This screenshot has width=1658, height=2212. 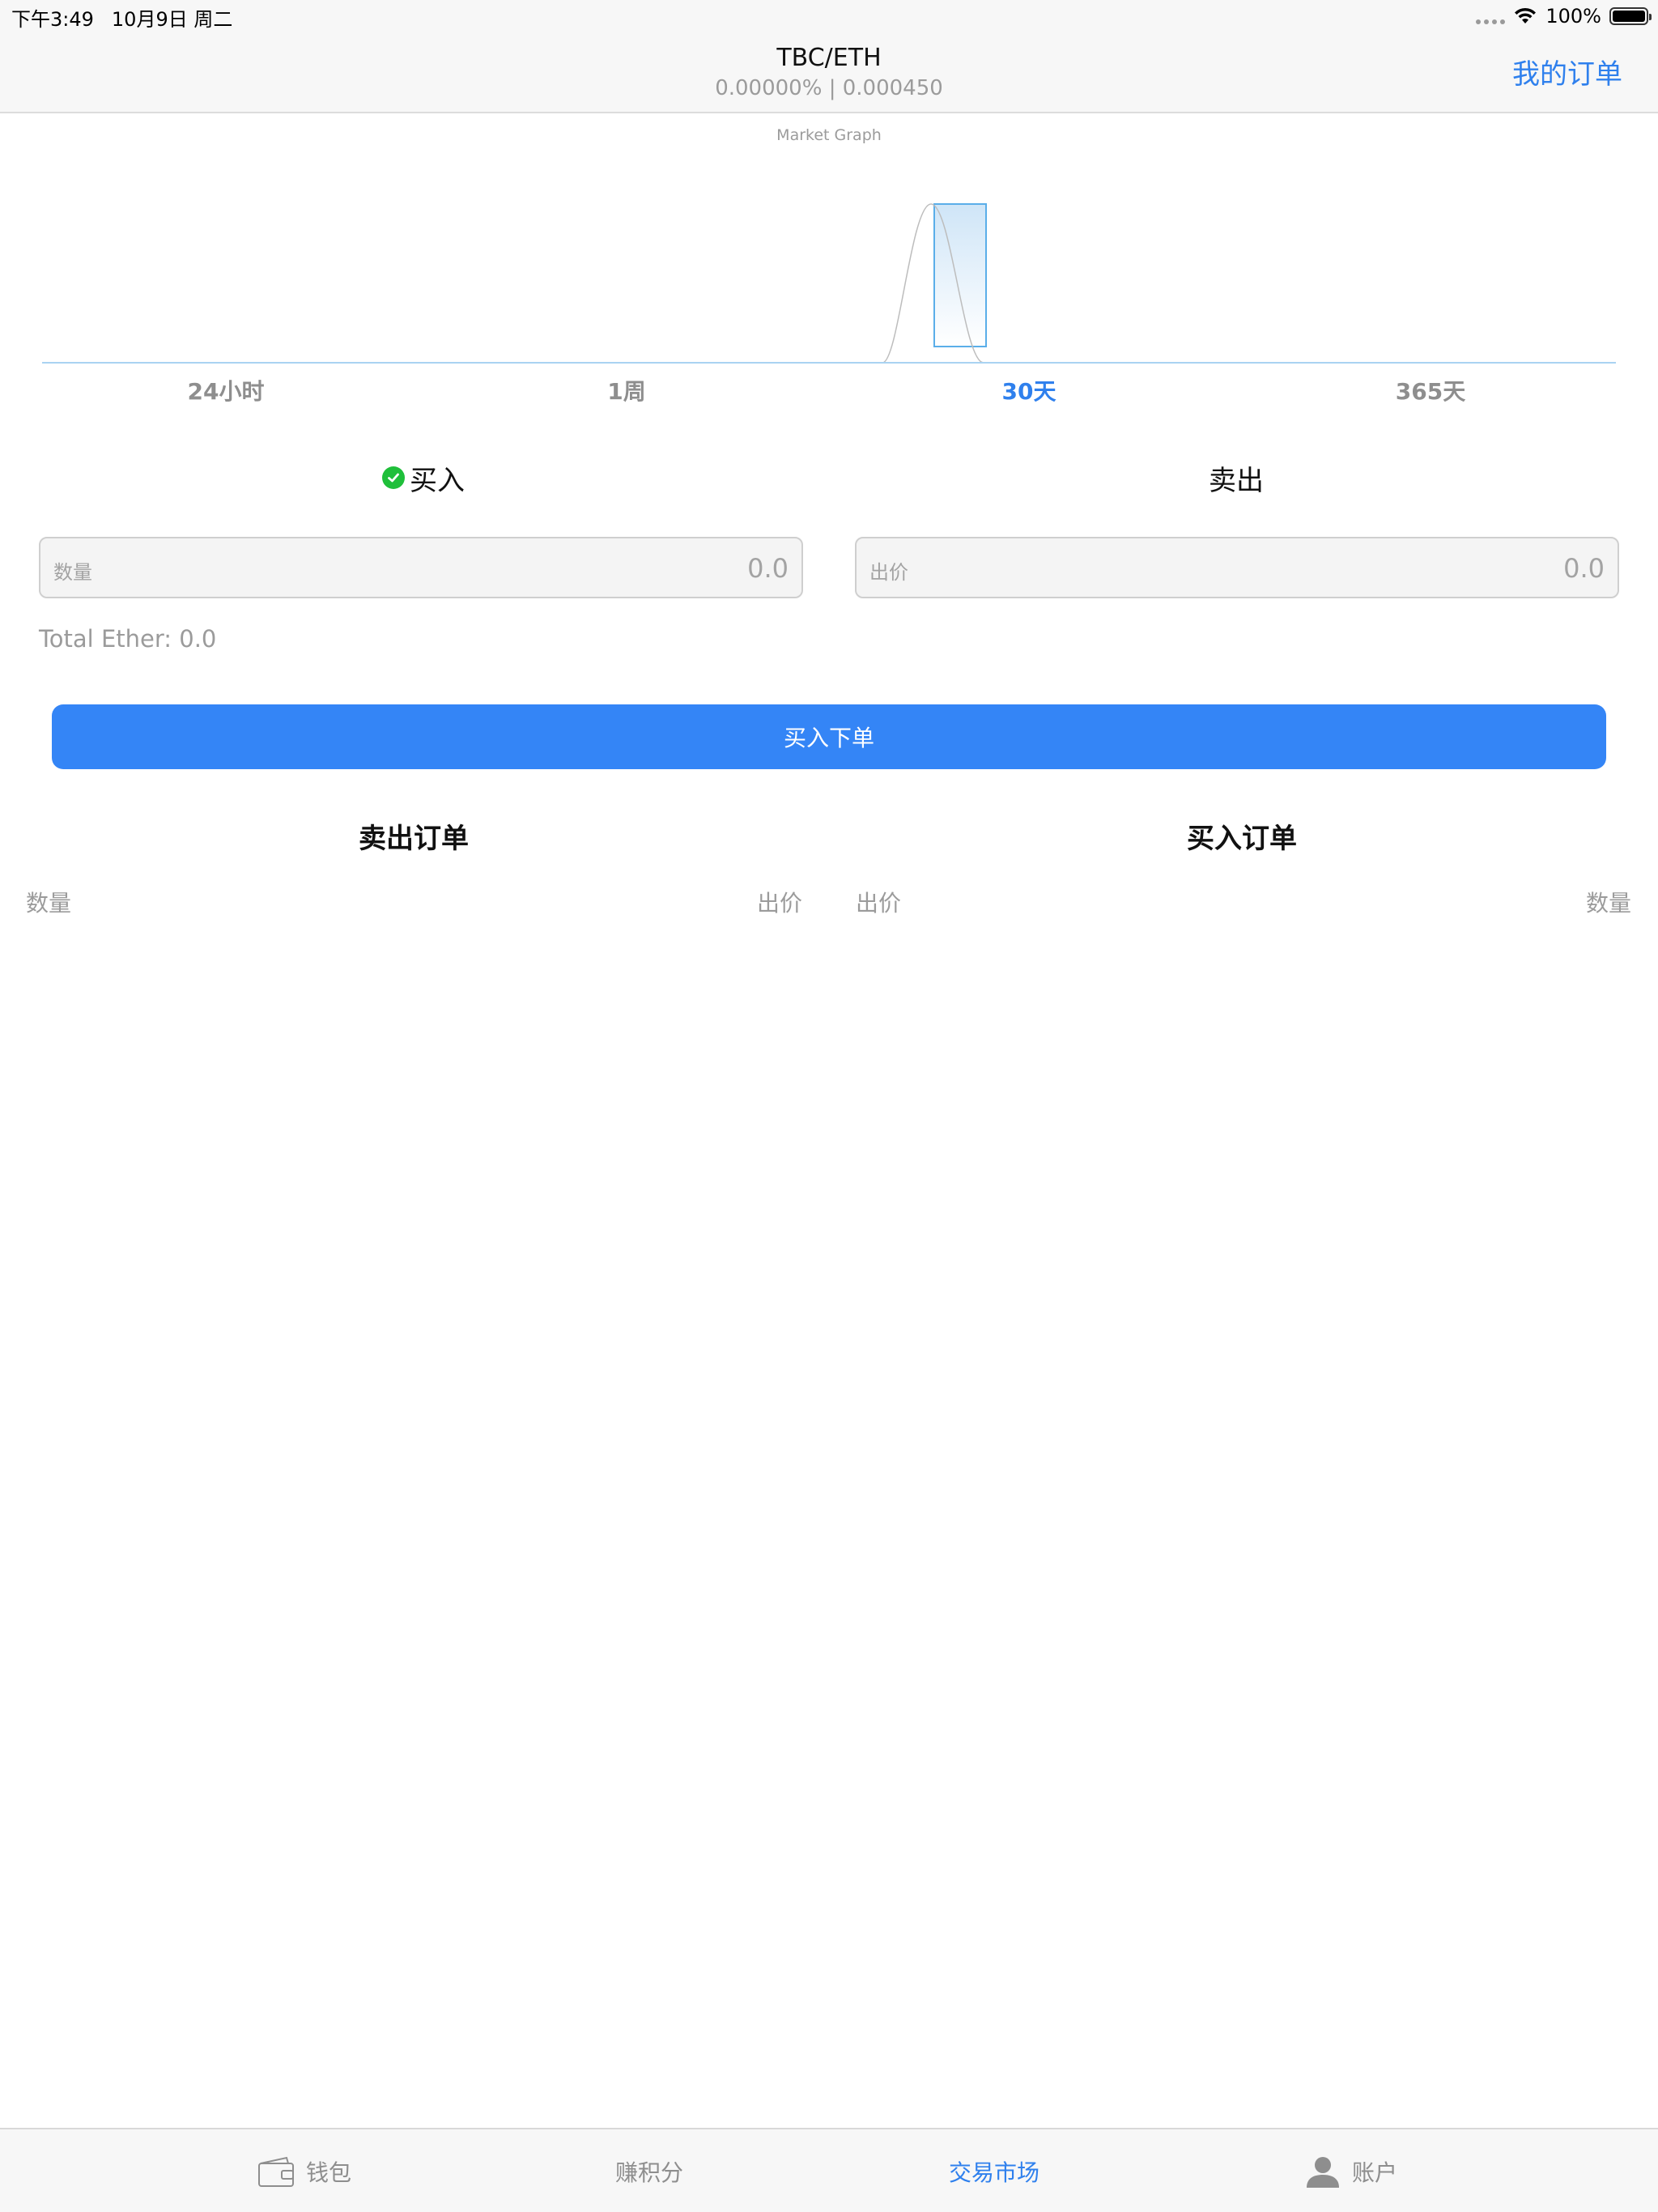 I want to click on sell-orders-quantity-header: 数量, so click(x=49, y=903).